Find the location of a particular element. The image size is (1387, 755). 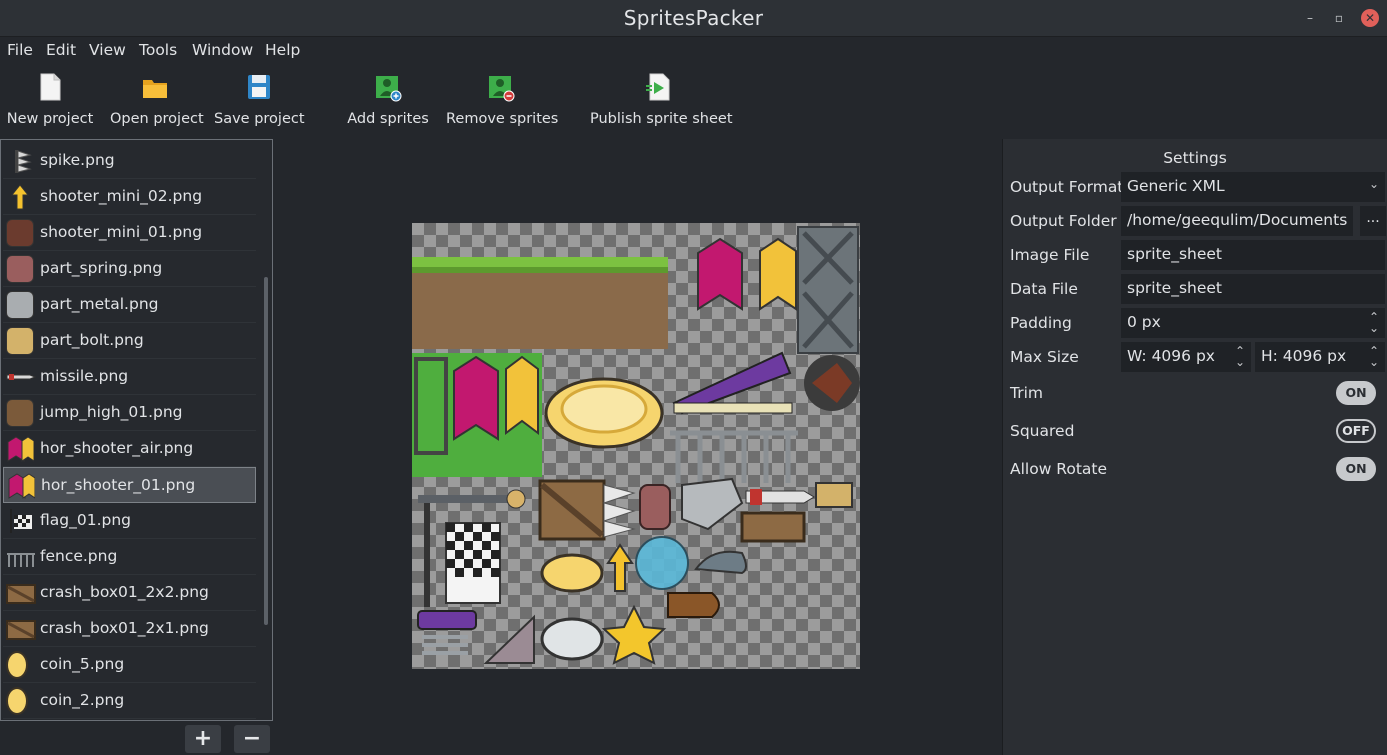

menu-file: File is located at coordinates (20, 50).